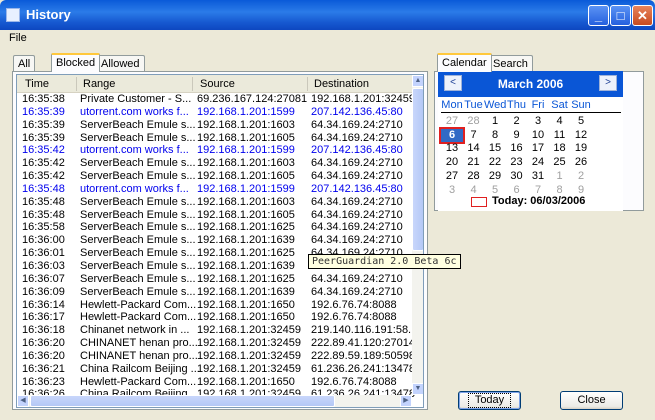  Describe the element at coordinates (598, 15) in the screenshot. I see `minimize-button: _` at that location.